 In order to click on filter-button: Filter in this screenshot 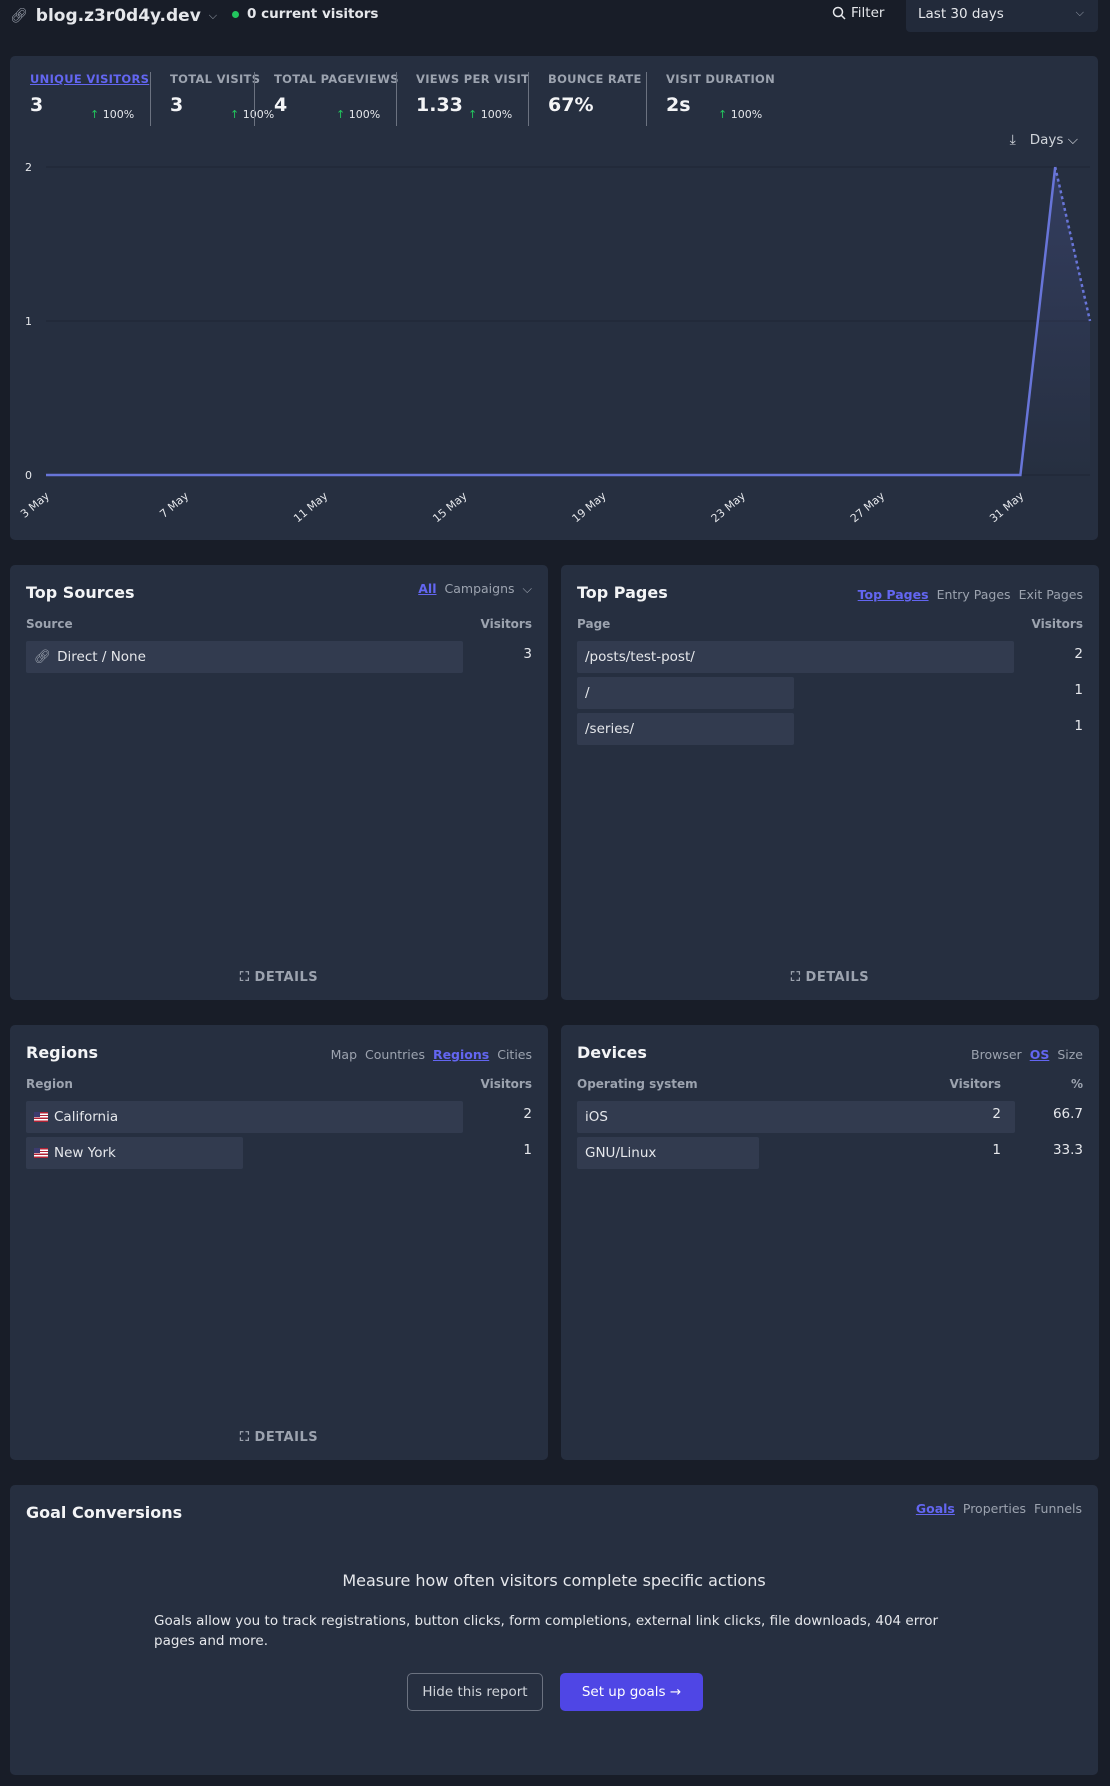, I will do `click(858, 13)`.